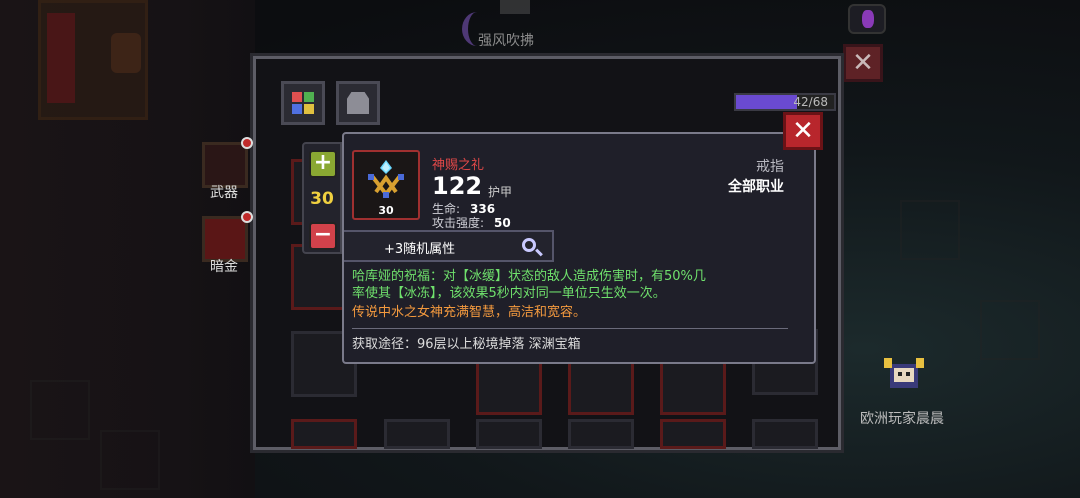  I want to click on item-icon-frame: 30, so click(386, 185).